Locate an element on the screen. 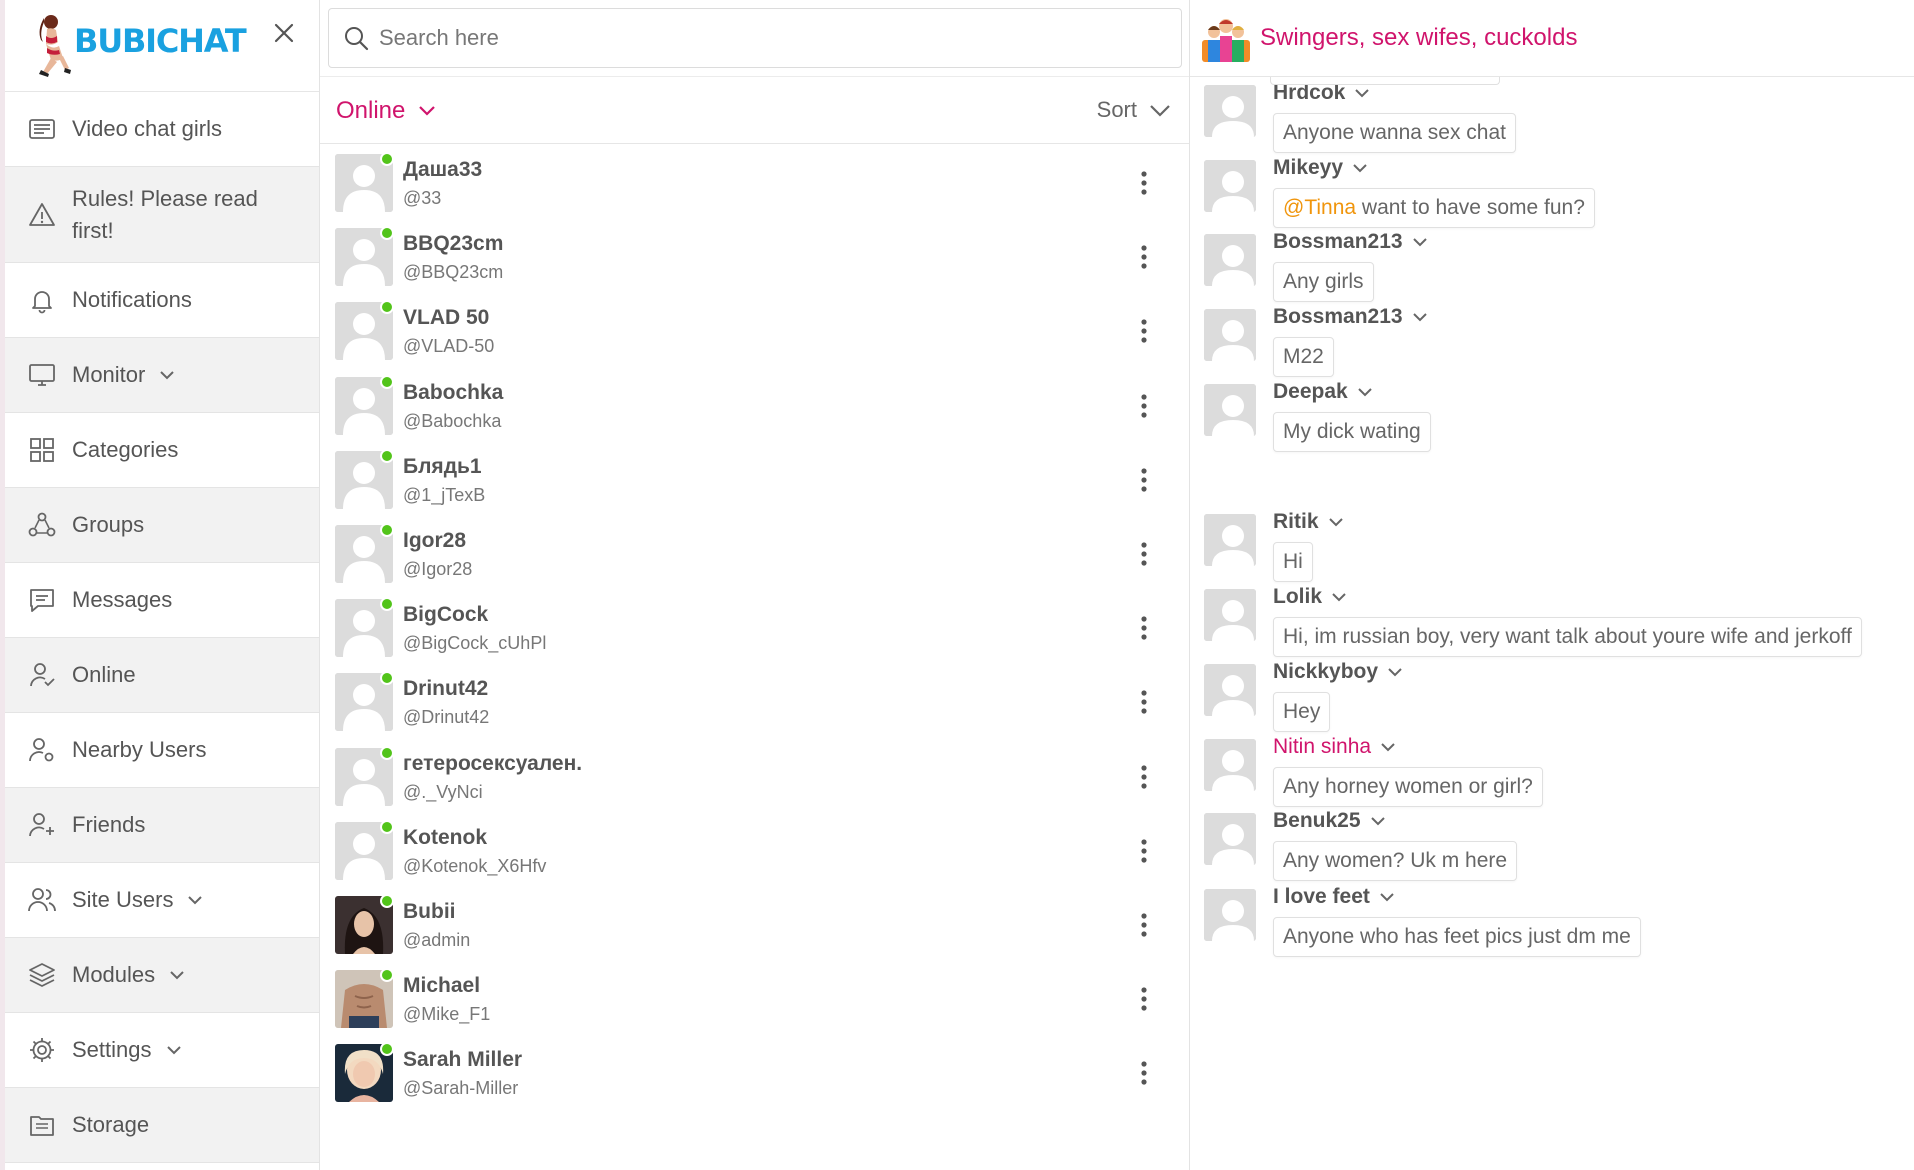  search-input is located at coordinates (759, 38).